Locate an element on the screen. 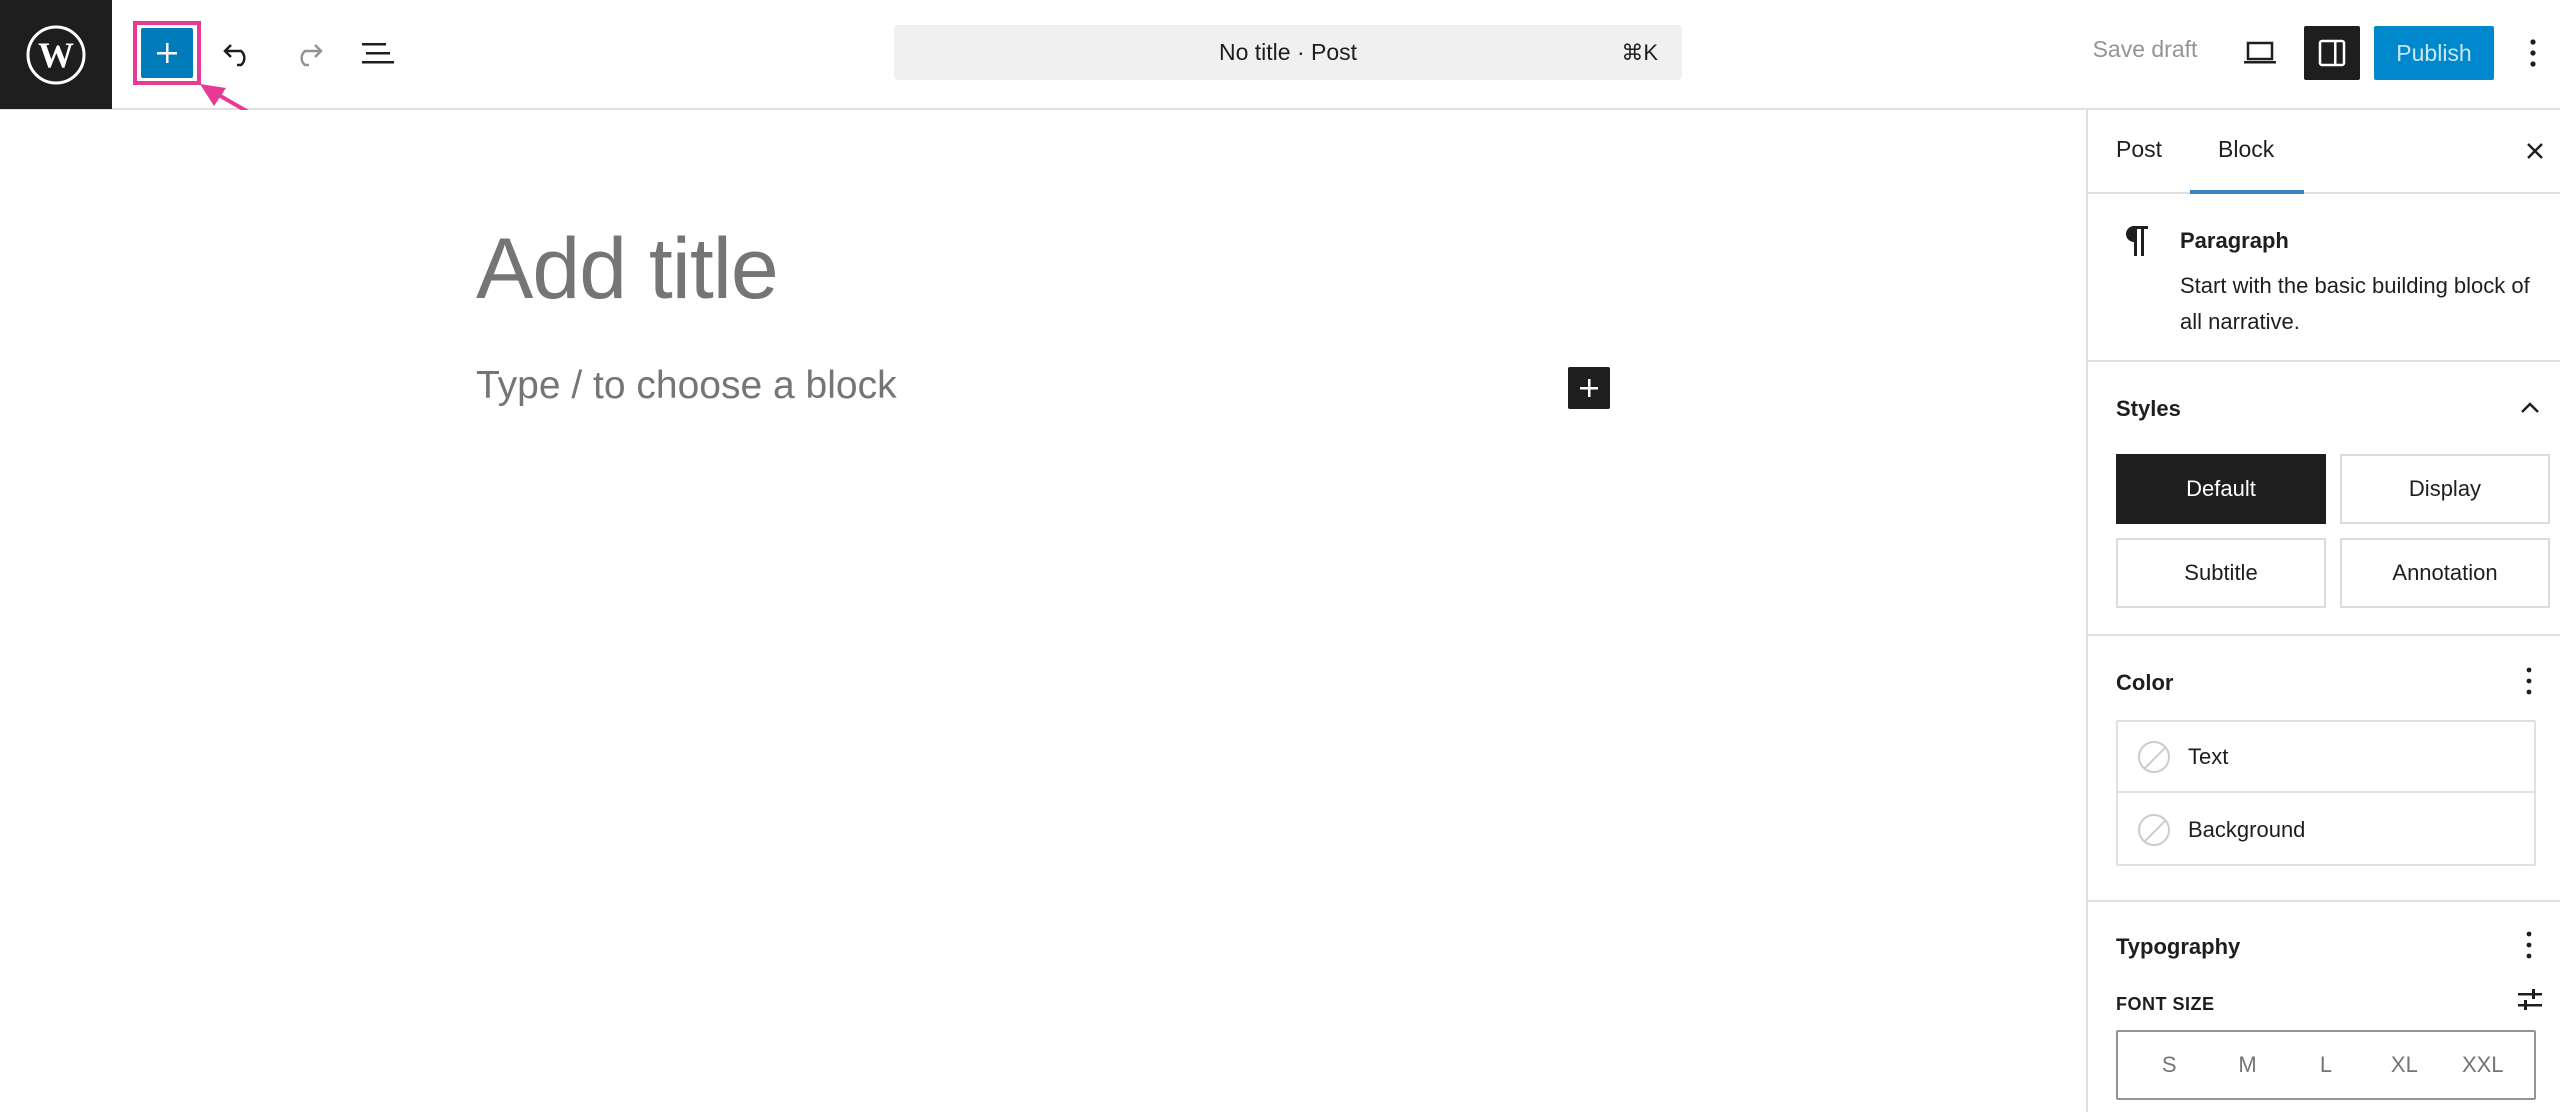  font-size-s: S is located at coordinates (2169, 1065).